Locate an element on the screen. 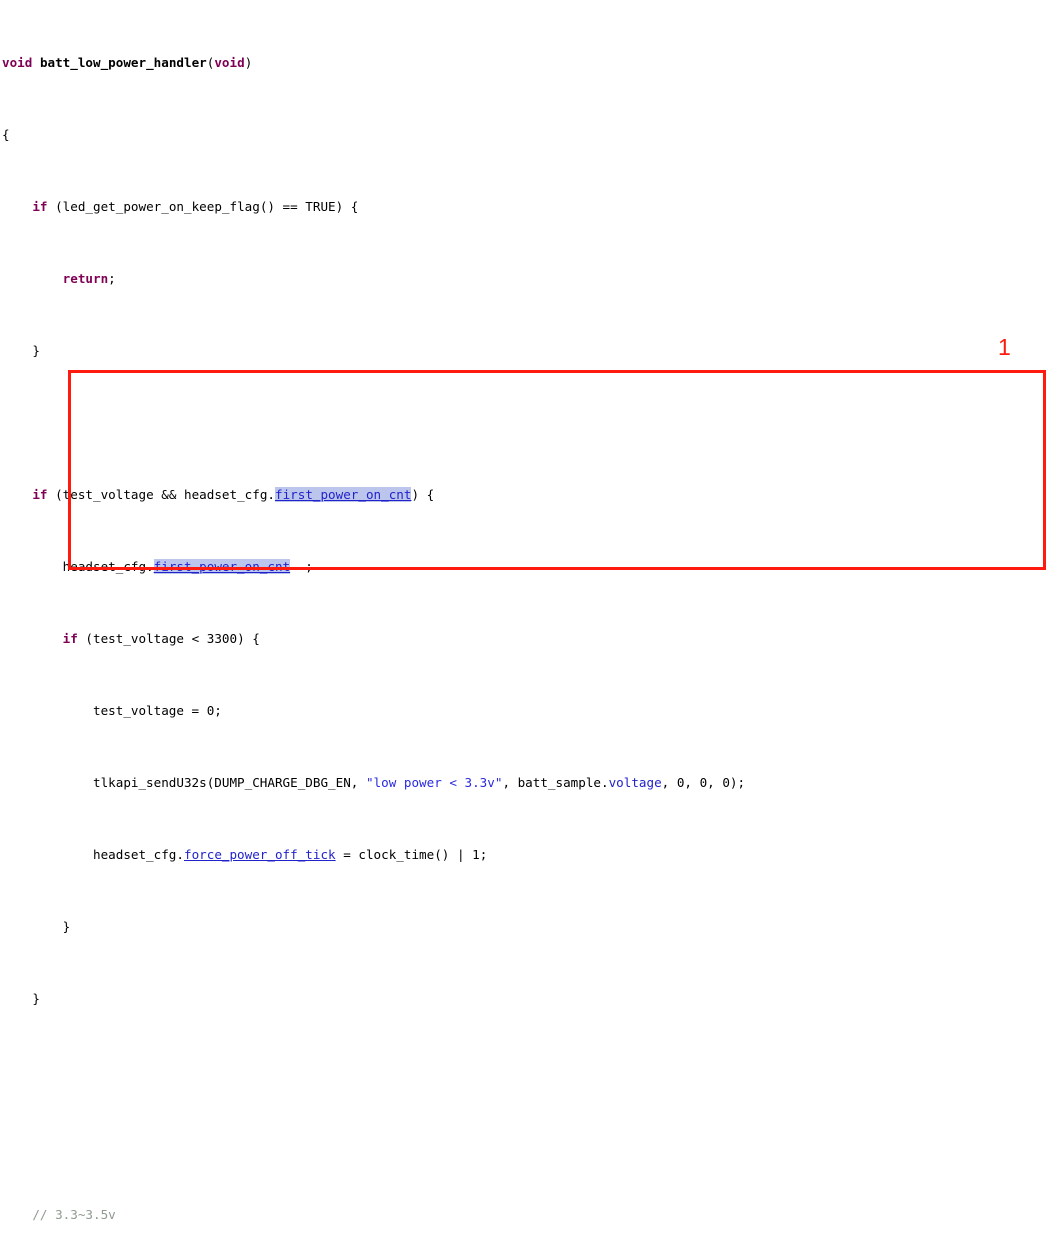 This screenshot has height=1256, width=1060. code-line-13: } is located at coordinates (36, 926).